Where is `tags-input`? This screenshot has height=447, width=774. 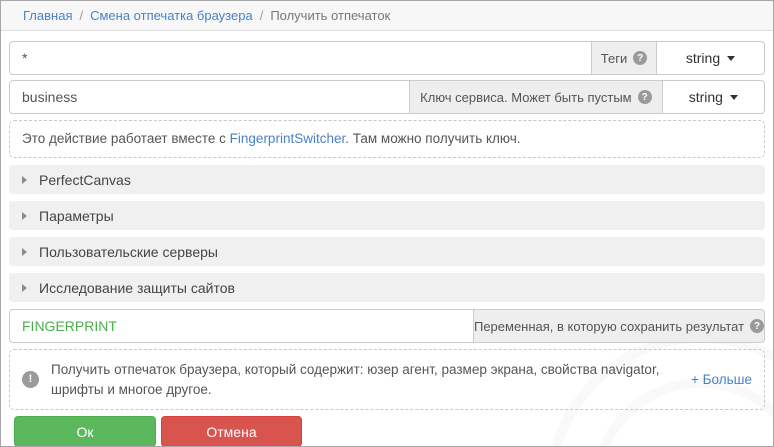 tags-input is located at coordinates (300, 58).